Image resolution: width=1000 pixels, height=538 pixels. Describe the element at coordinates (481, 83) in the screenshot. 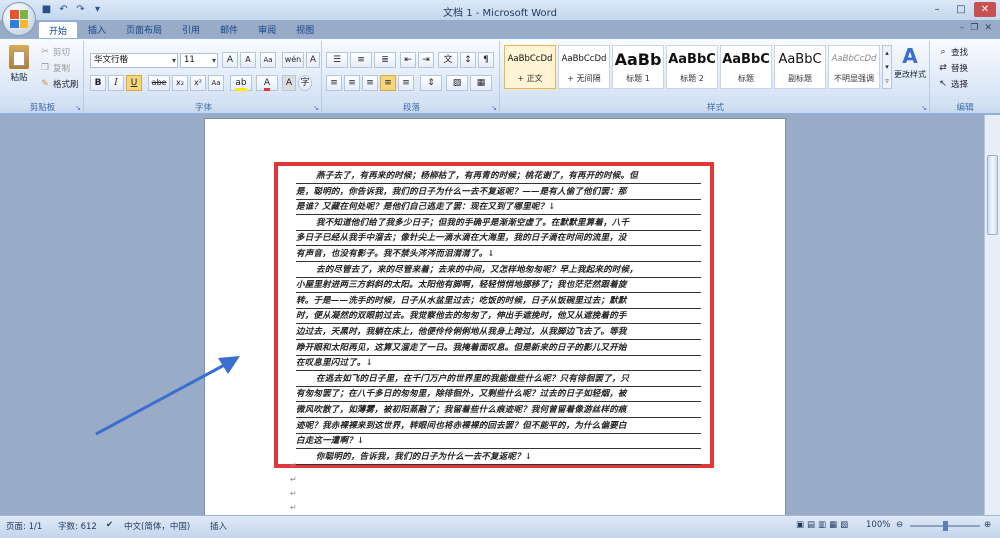

I see `borders-button: ▦` at that location.